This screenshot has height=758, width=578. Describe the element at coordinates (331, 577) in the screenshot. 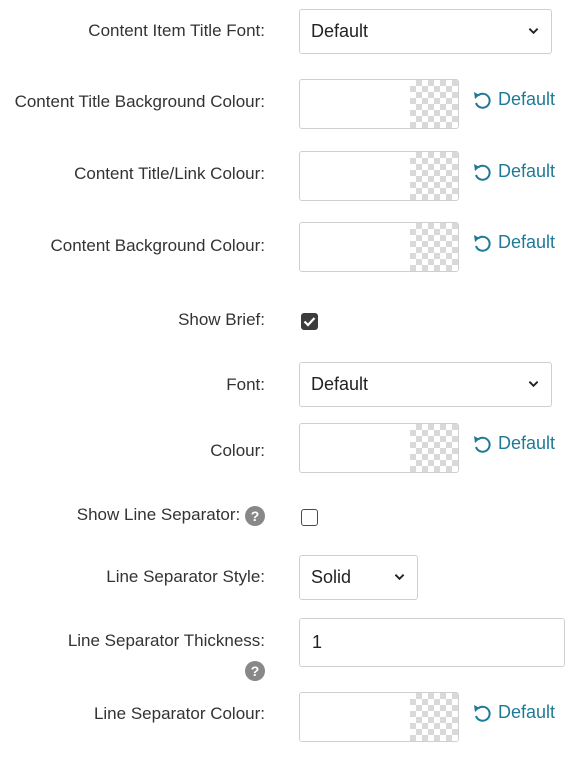

I see `line-separator-style-value: Solid` at that location.